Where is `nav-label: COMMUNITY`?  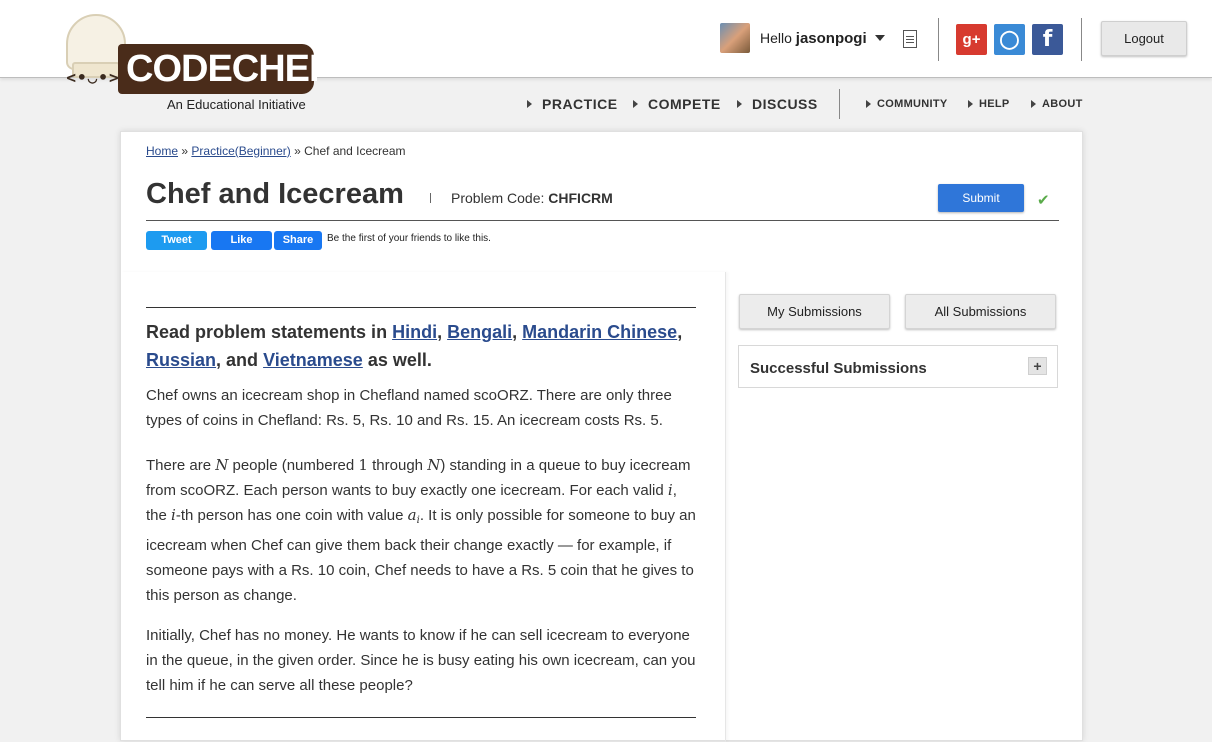 nav-label: COMMUNITY is located at coordinates (912, 104).